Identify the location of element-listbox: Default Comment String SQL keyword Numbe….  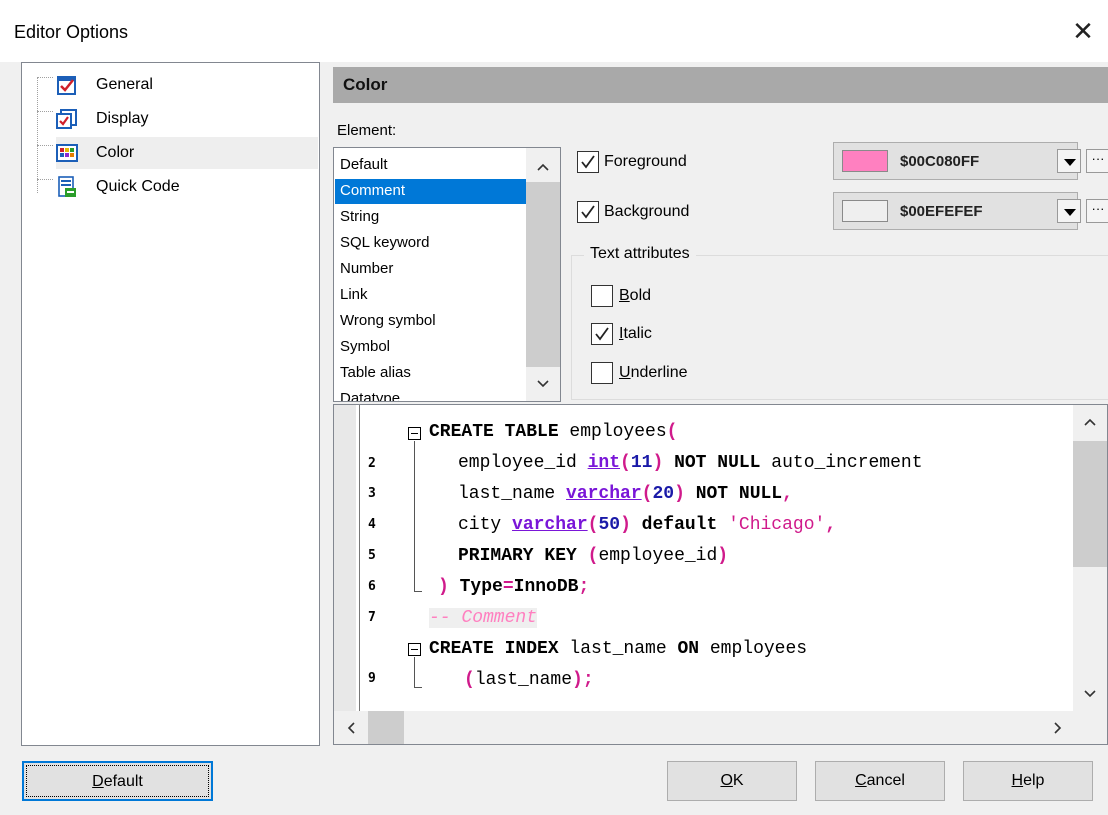
(447, 274).